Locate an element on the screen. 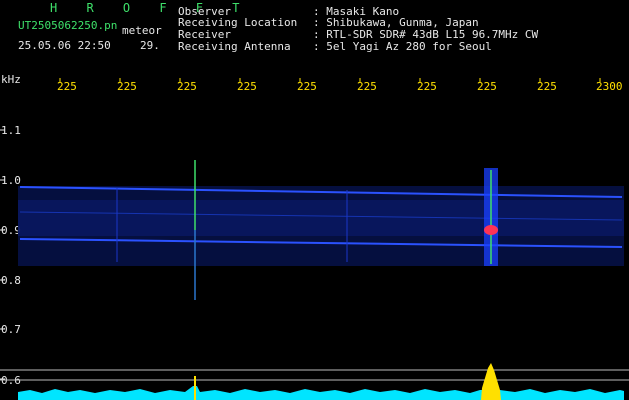 Image resolution: width=629 pixels, height=400 pixels. meteor-core is located at coordinates (491, 230).